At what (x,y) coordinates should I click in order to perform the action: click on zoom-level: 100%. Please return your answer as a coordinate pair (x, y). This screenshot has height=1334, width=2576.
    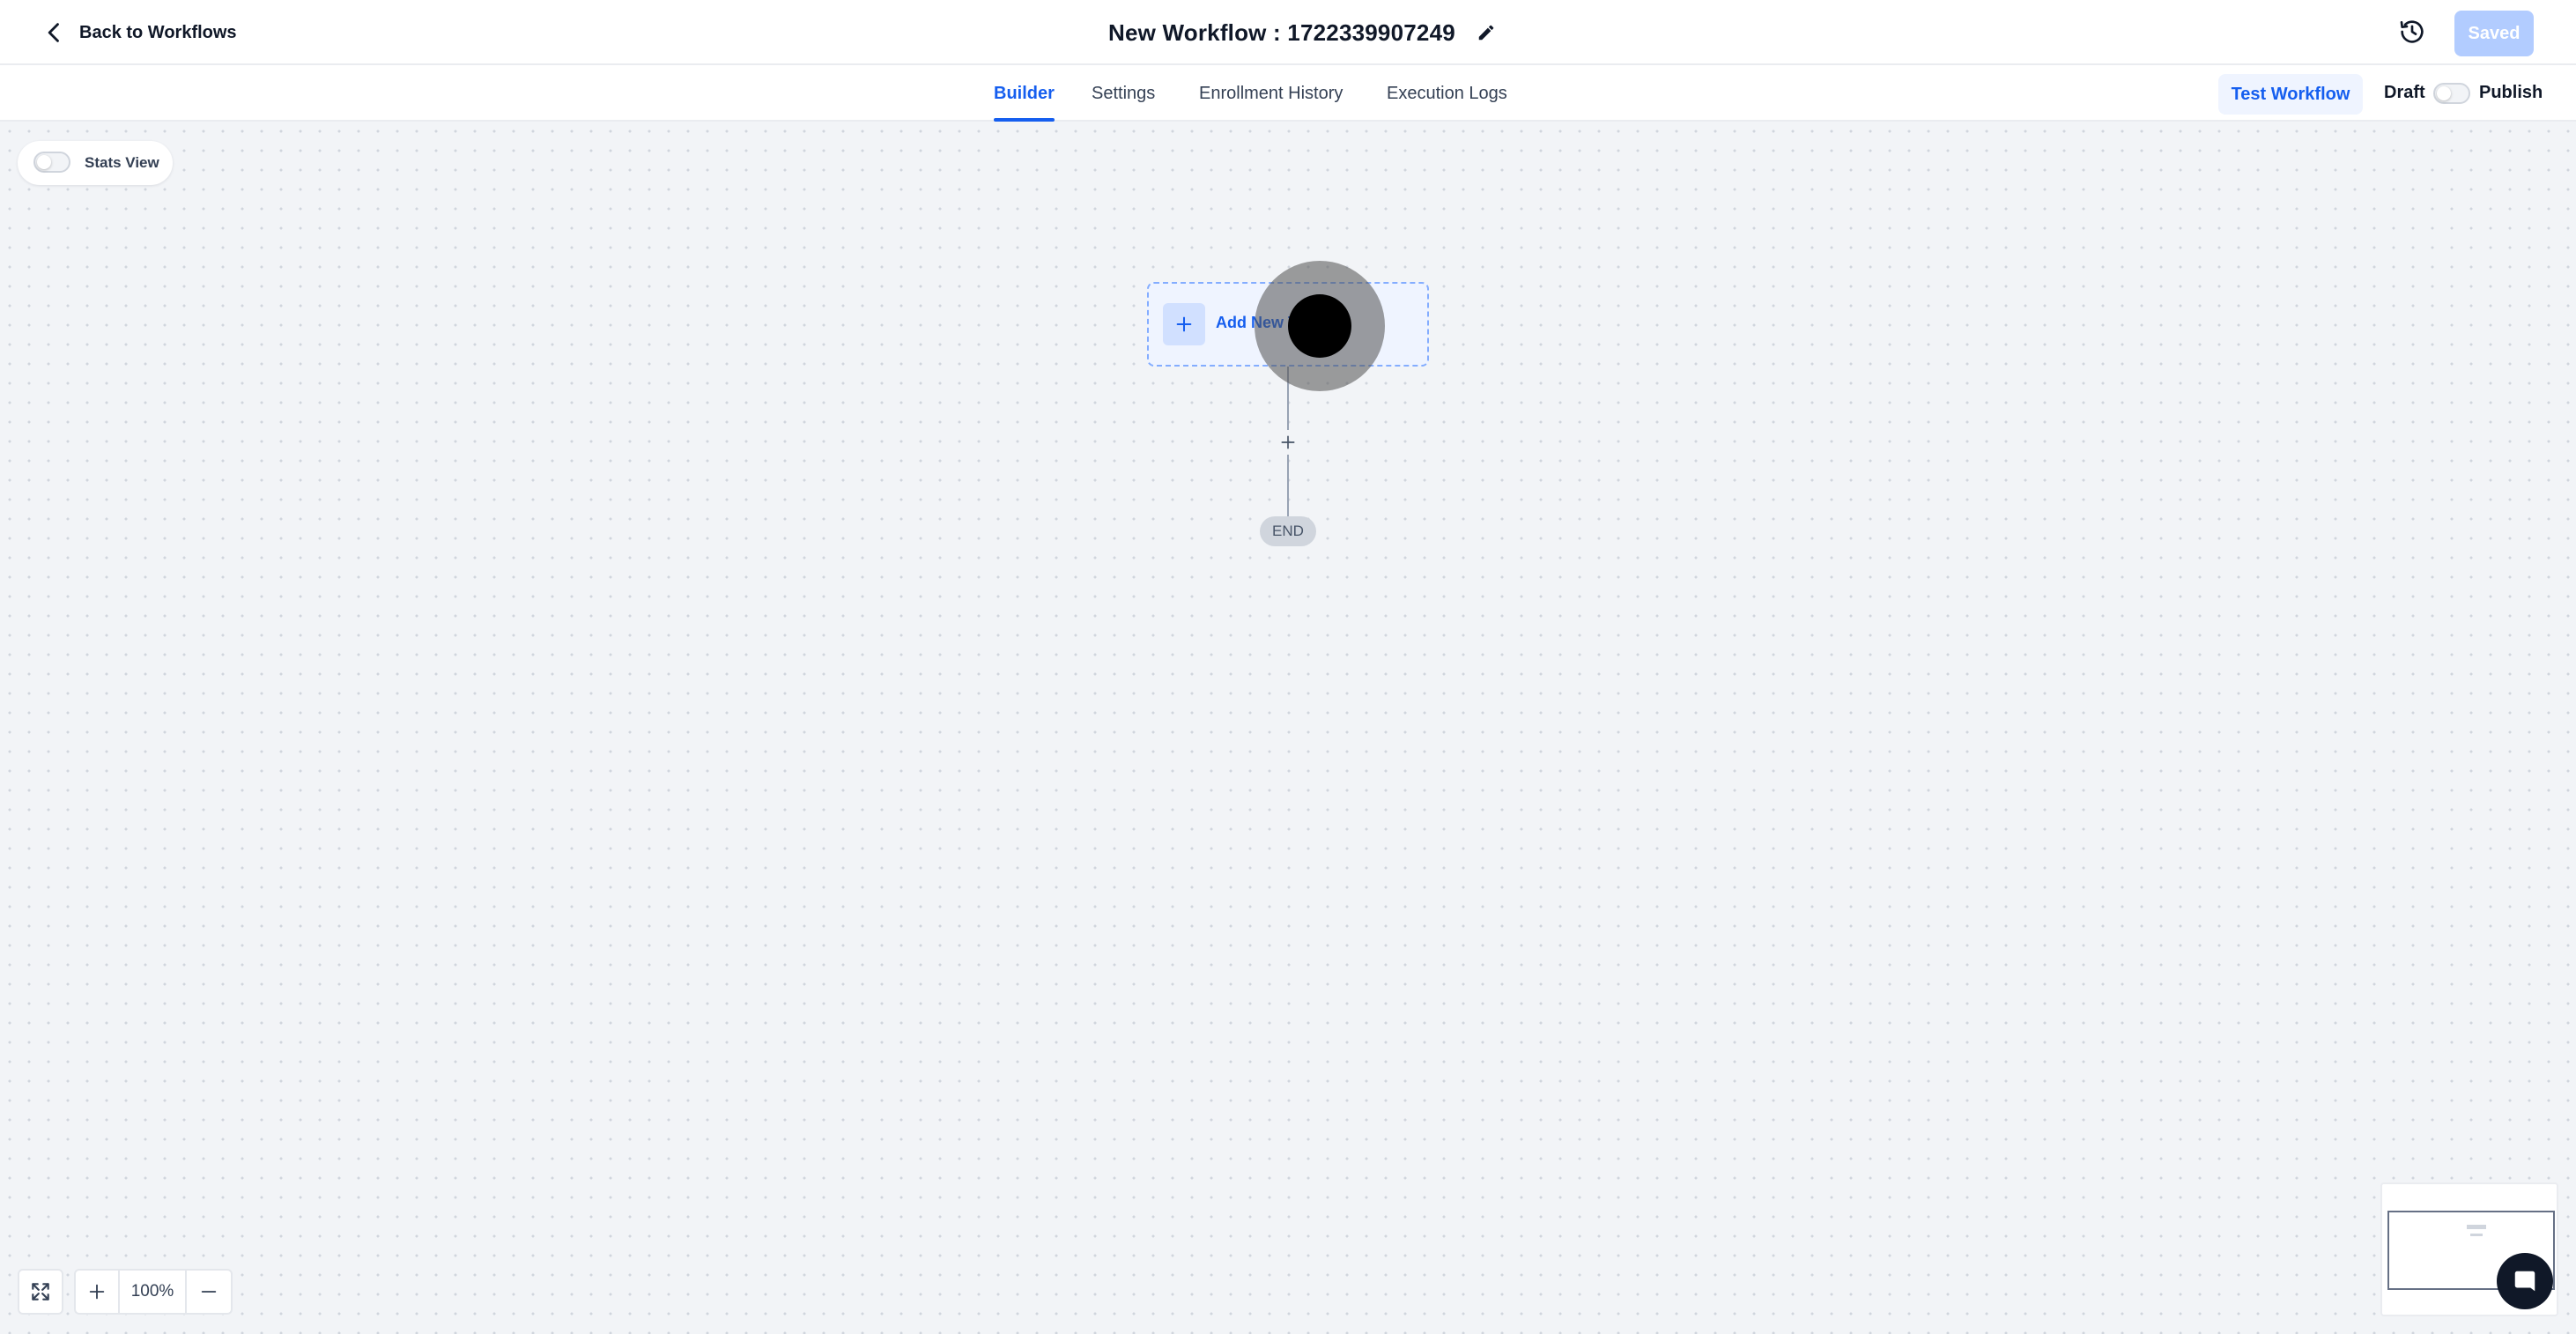
    Looking at the image, I should click on (153, 1292).